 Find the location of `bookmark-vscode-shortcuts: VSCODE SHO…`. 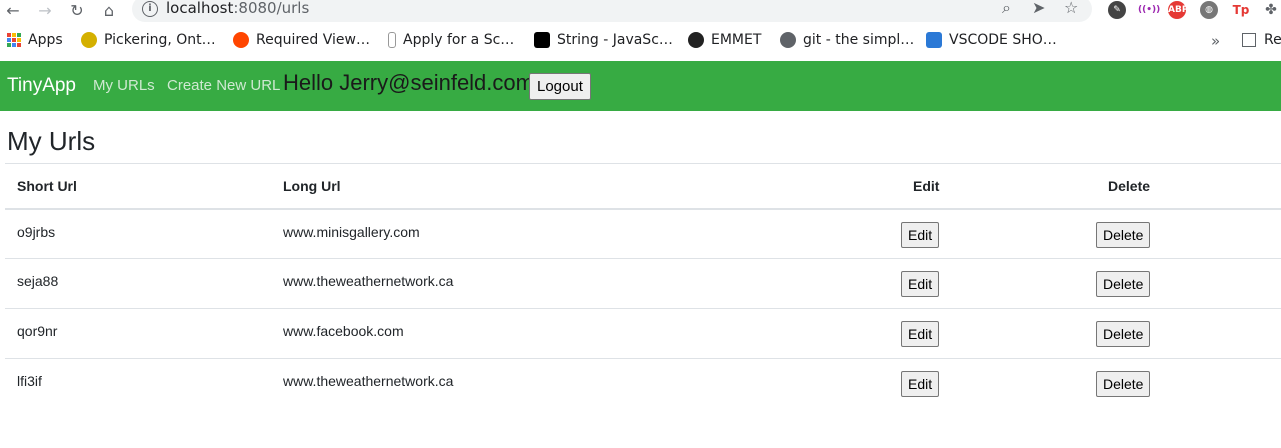

bookmark-vscode-shortcuts: VSCODE SHO… is located at coordinates (991, 40).